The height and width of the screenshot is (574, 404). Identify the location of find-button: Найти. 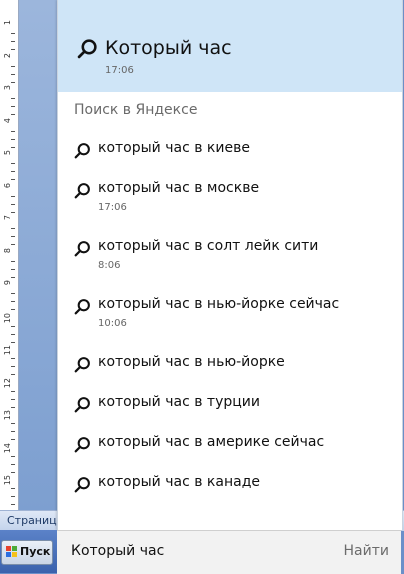
(366, 551).